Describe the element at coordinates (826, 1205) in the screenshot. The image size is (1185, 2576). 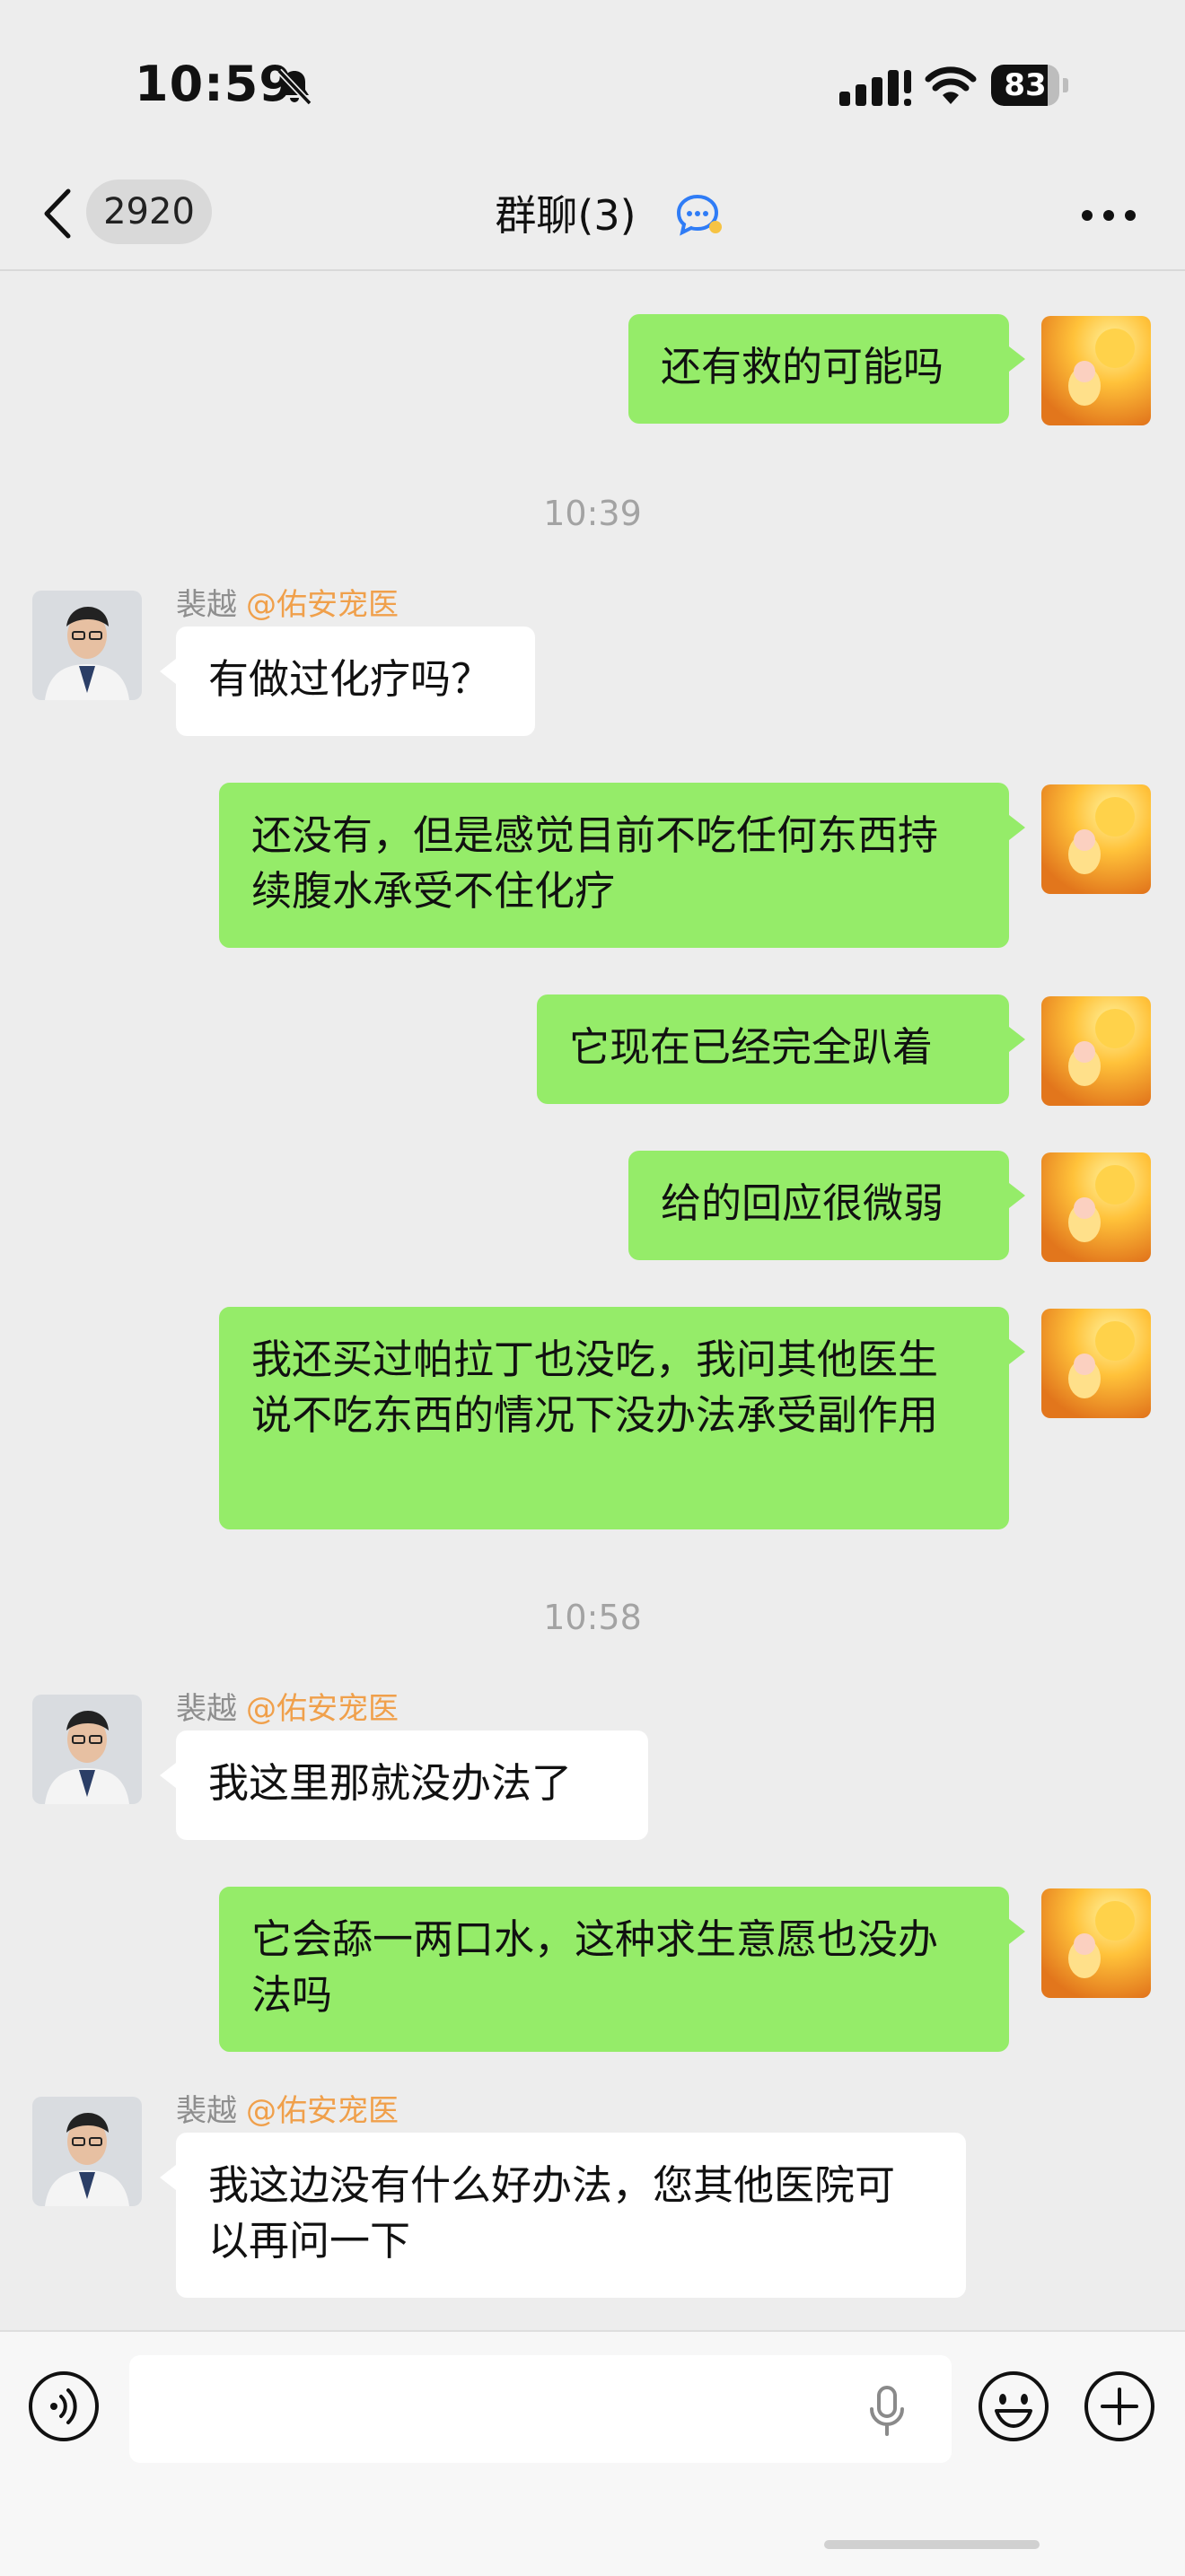
I see `message-bubble-sent: 给的回应很微弱` at that location.